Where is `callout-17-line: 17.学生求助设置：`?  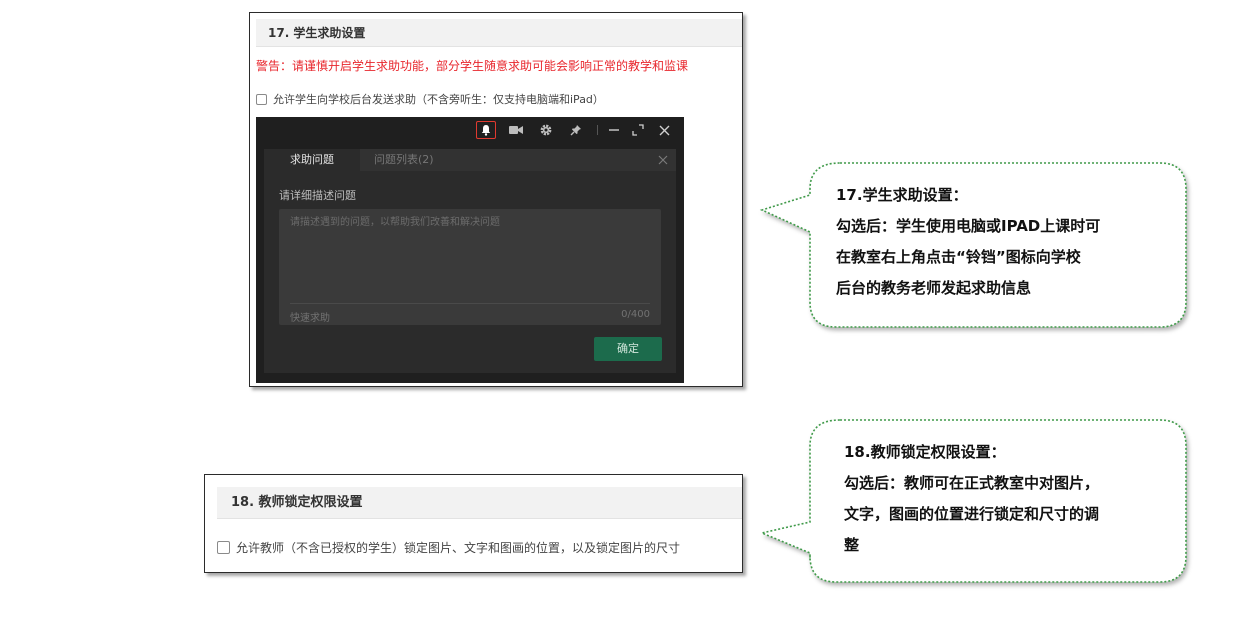
callout-17-line: 17.学生求助设置： is located at coordinates (902, 195).